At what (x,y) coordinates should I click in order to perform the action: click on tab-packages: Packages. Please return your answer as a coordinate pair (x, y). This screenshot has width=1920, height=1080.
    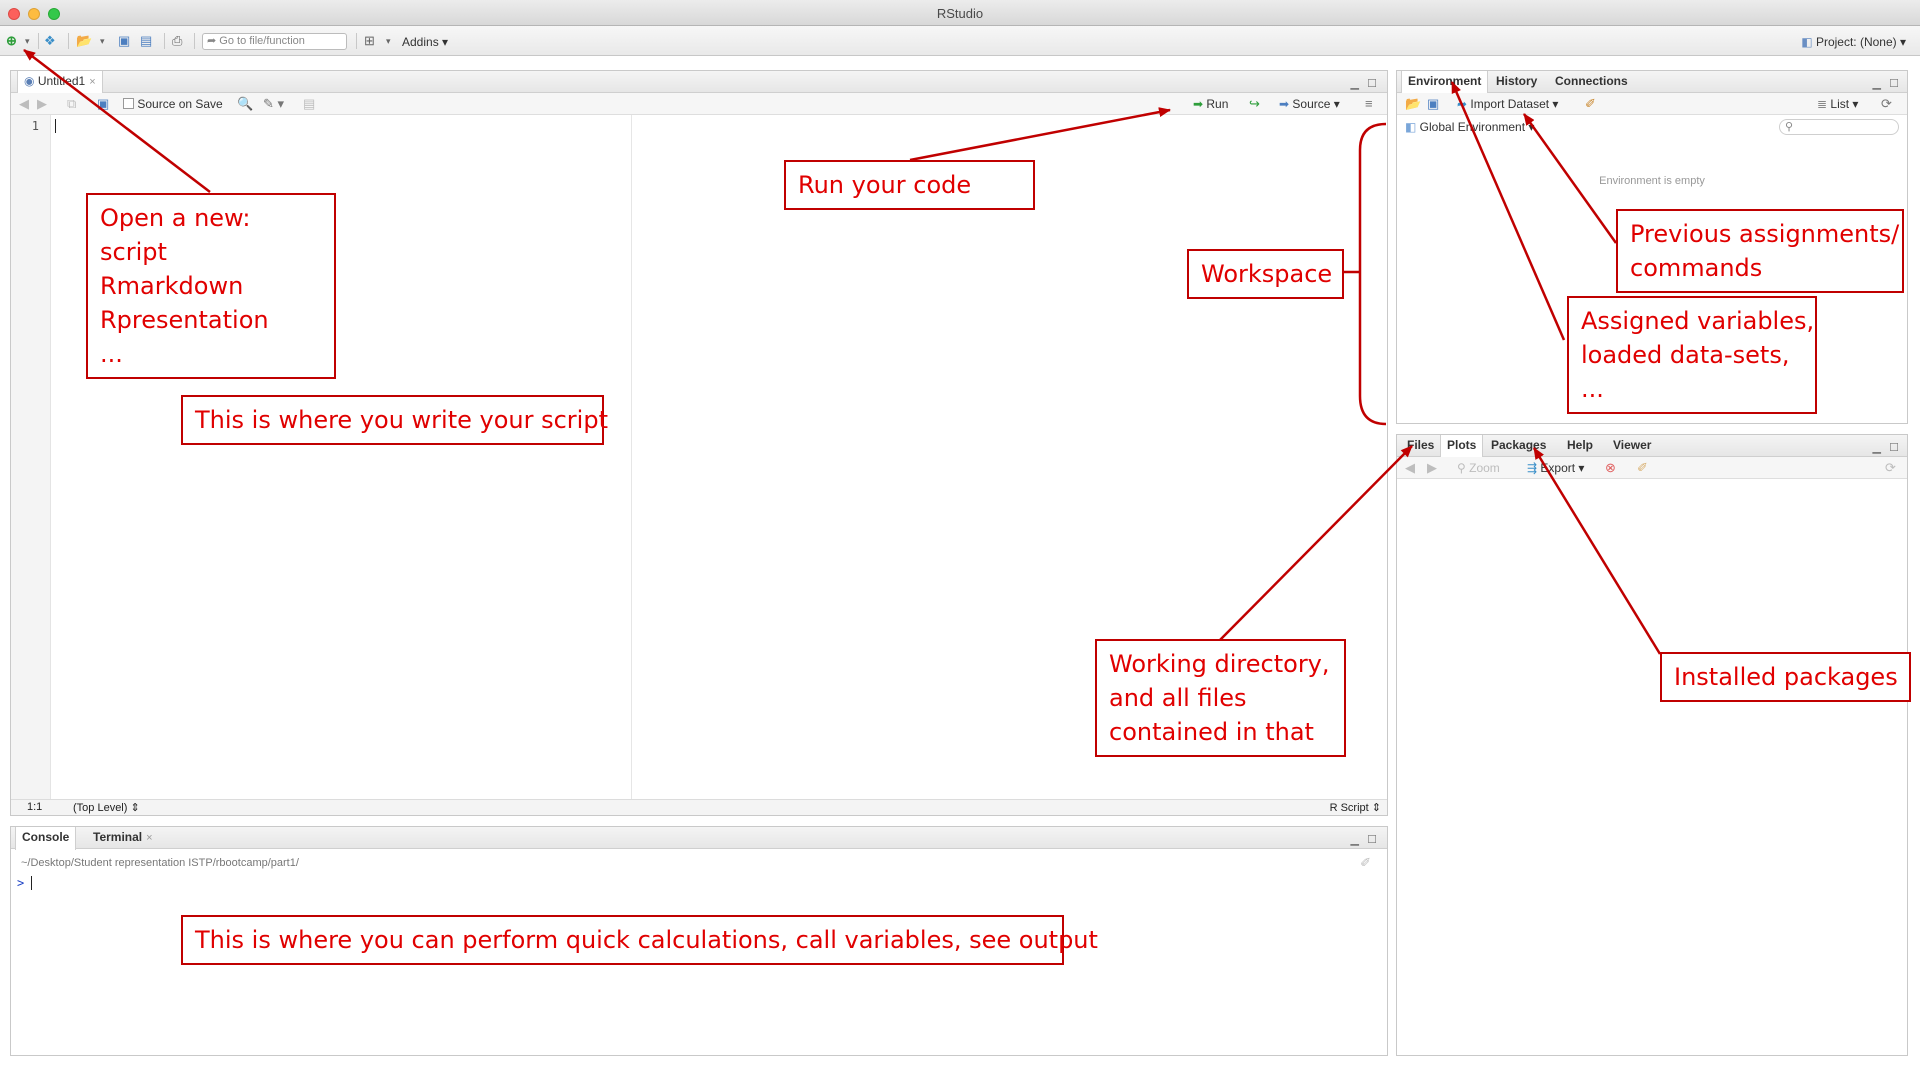
    Looking at the image, I should click on (1518, 446).